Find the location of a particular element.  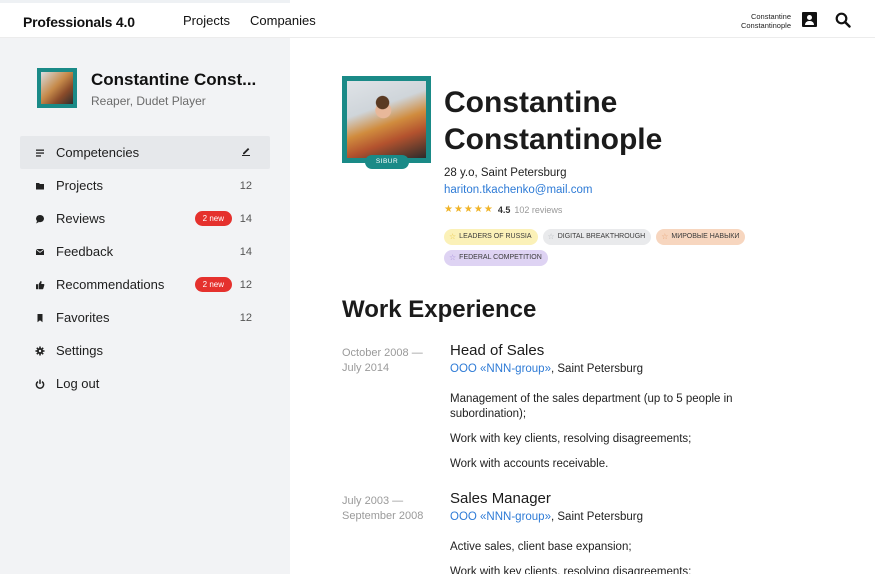

sidebar-item-projects: Projects 12 is located at coordinates (145, 185).